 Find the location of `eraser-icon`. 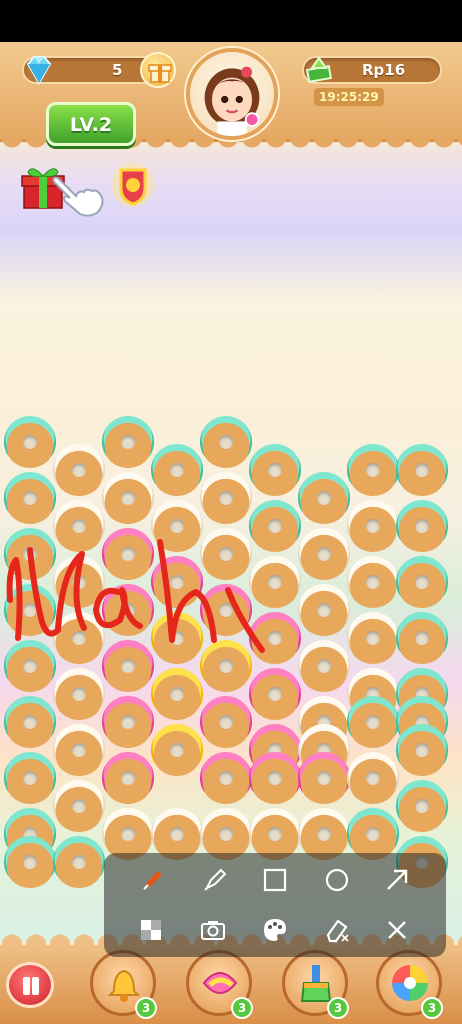

eraser-icon is located at coordinates (337, 931).